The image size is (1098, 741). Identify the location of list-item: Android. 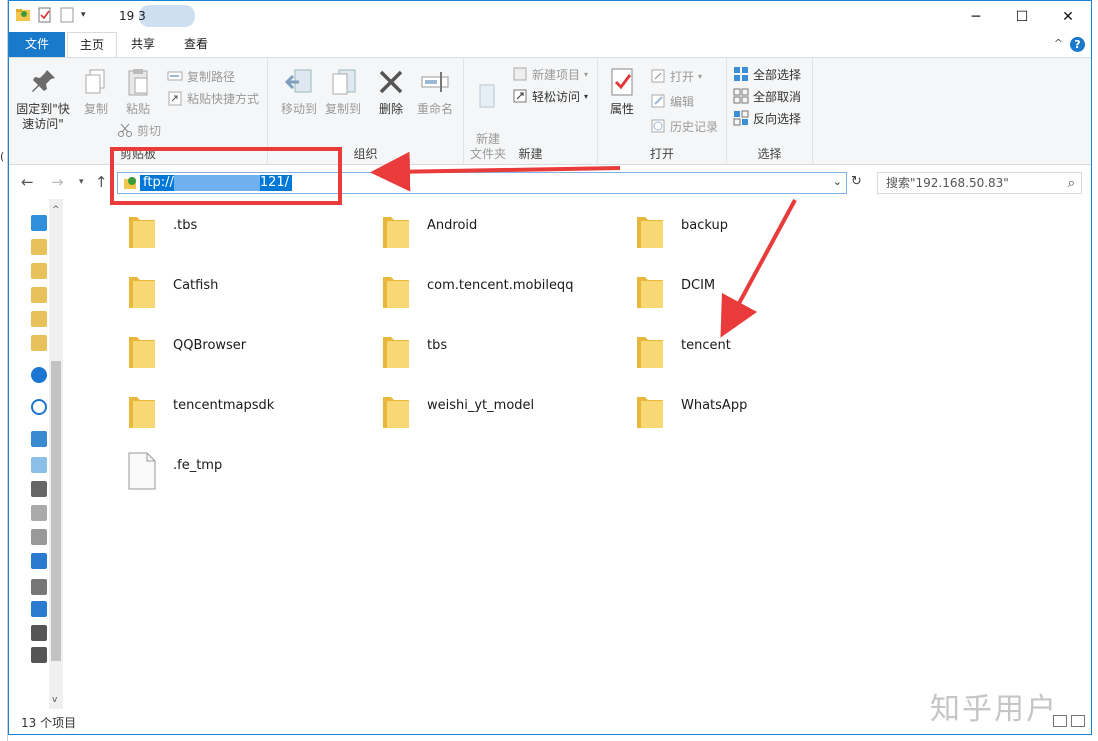
(498, 227).